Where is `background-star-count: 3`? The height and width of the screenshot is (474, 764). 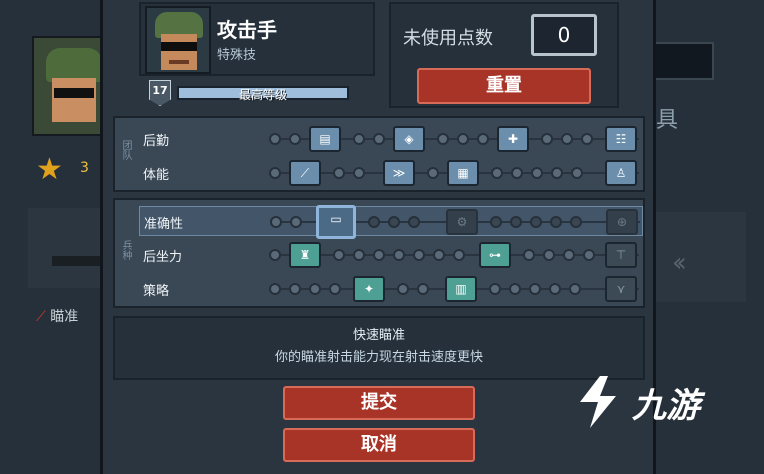
background-star-count: 3 is located at coordinates (84, 168).